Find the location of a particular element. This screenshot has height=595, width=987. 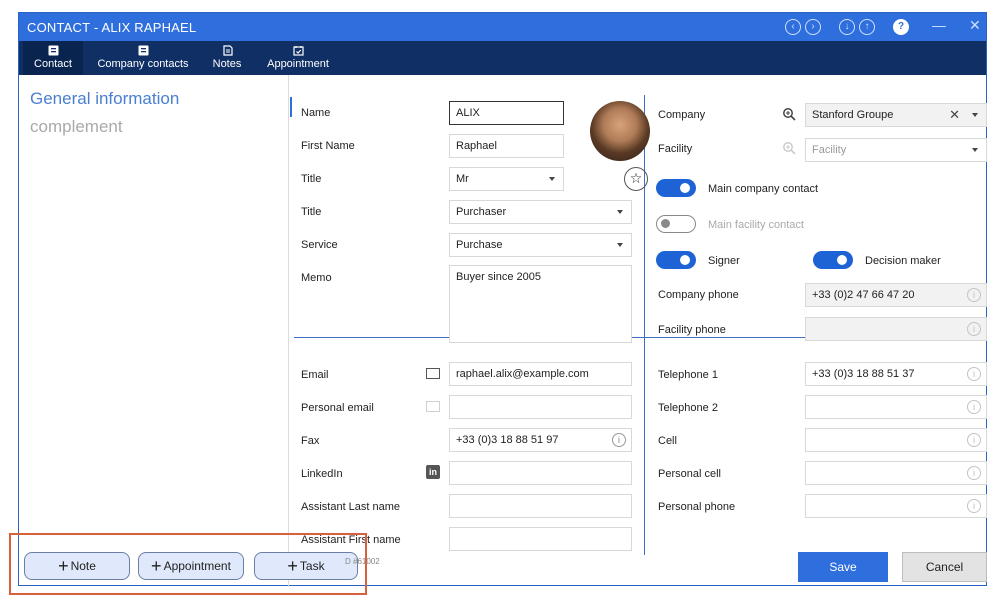

service-select-value: Purchase is located at coordinates (479, 245).